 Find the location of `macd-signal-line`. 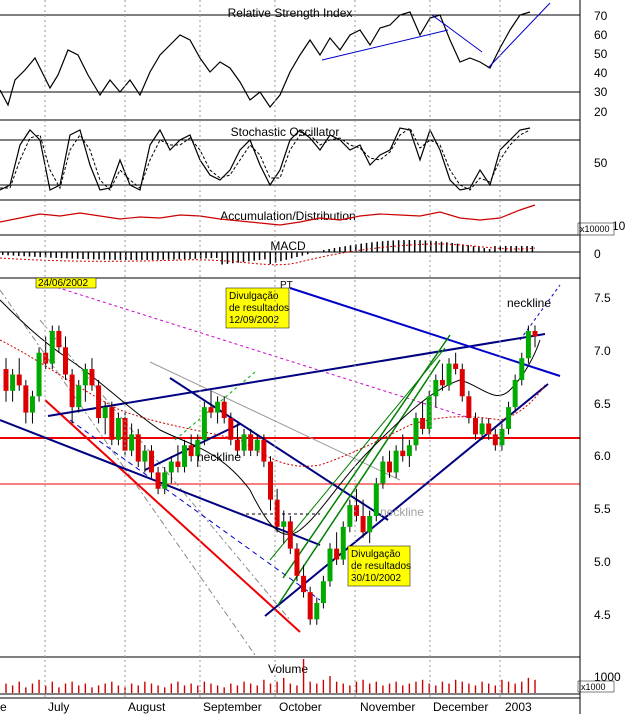

macd-signal-line is located at coordinates (268, 254).